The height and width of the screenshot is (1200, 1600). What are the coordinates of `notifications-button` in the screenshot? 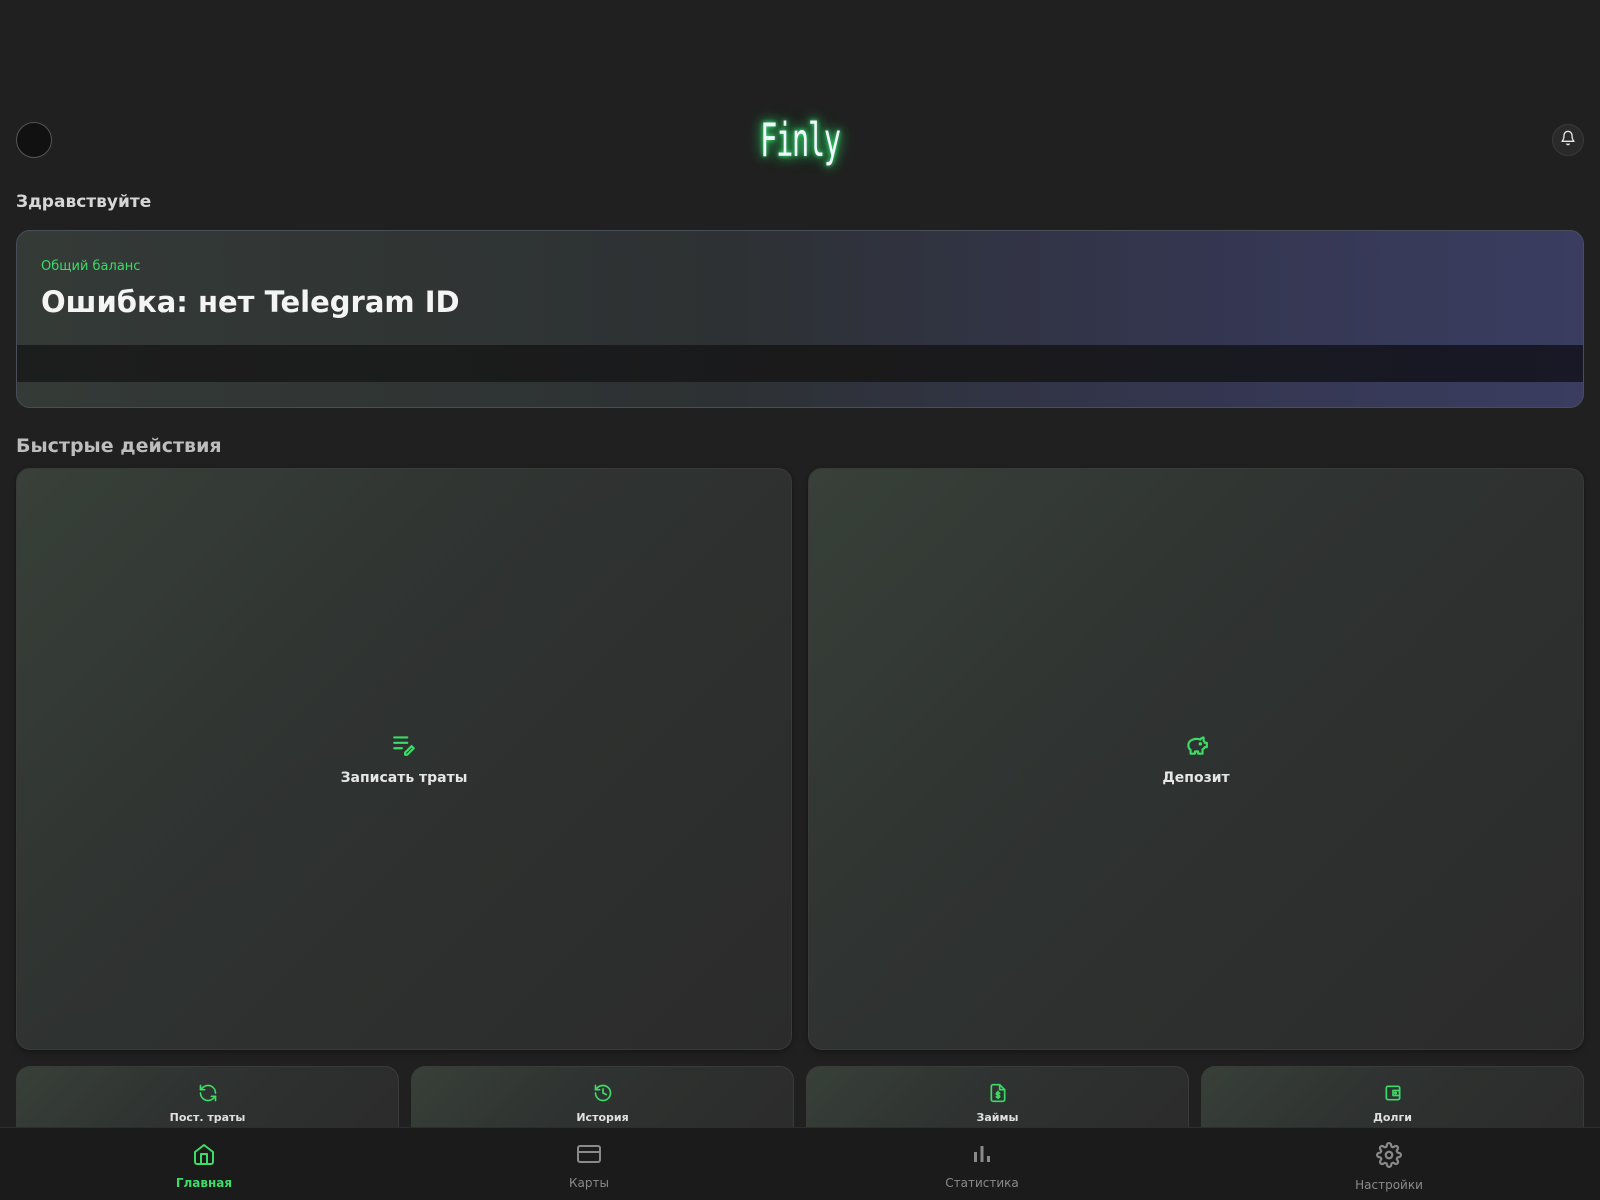 It's located at (1568, 140).